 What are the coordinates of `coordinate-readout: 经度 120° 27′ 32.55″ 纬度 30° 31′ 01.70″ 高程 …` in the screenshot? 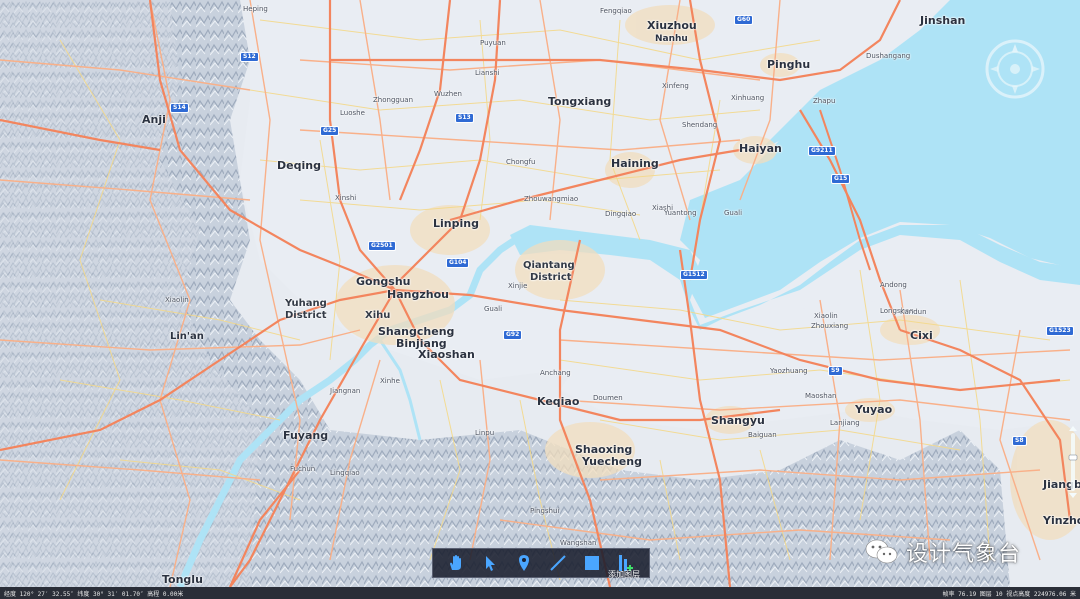 It's located at (94, 594).